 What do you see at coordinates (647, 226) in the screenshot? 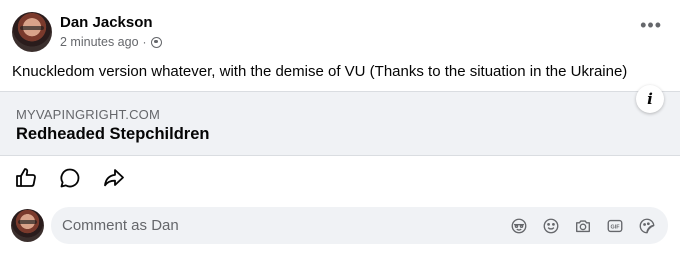
I see `sticker-icon` at bounding box center [647, 226].